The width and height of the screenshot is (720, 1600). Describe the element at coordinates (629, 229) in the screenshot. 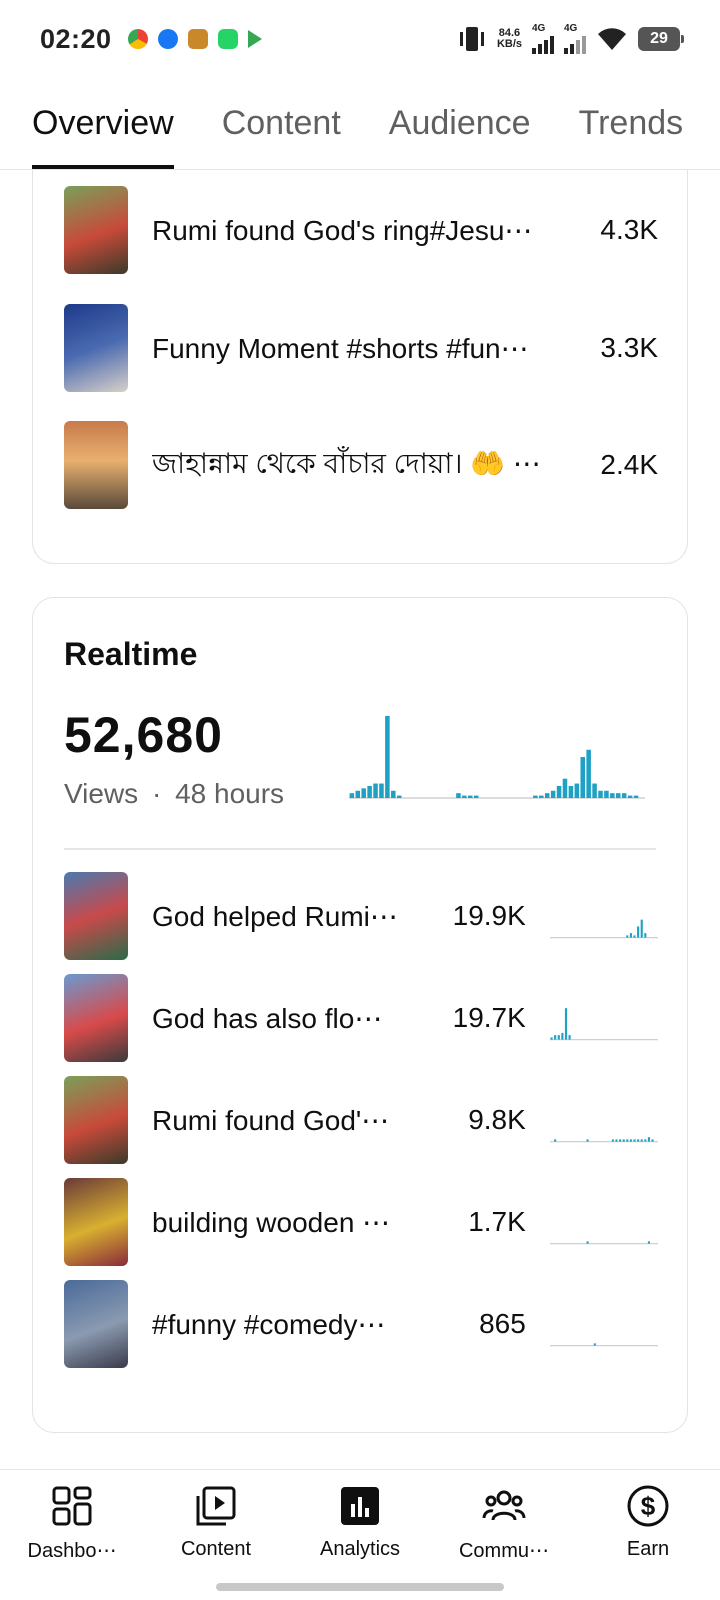

I see `video-views: 4.3K` at that location.